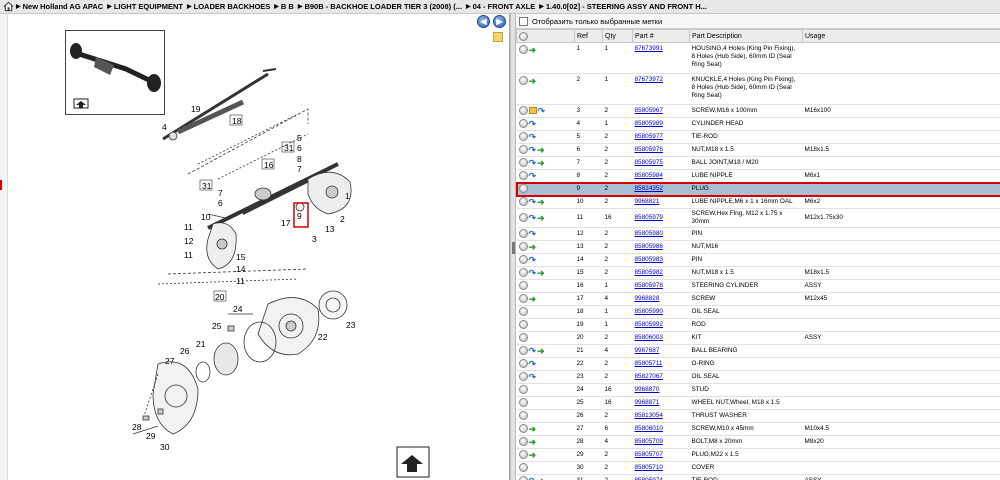 The width and height of the screenshot is (1000, 480). What do you see at coordinates (647, 298) in the screenshot?
I see `part-number-link: 9968828` at bounding box center [647, 298].